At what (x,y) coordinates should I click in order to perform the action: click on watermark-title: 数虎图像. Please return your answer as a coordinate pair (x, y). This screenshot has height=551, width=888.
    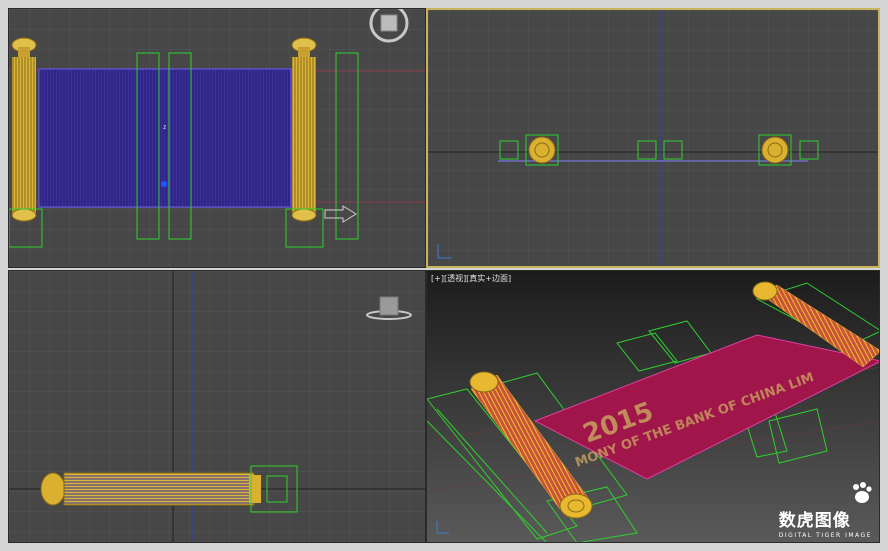
    Looking at the image, I should click on (814, 521).